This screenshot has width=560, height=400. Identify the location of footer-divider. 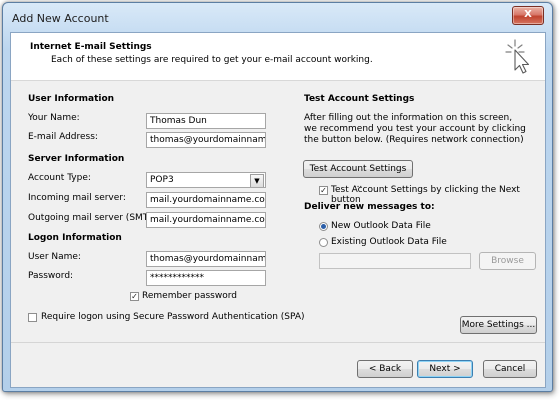
(278, 342).